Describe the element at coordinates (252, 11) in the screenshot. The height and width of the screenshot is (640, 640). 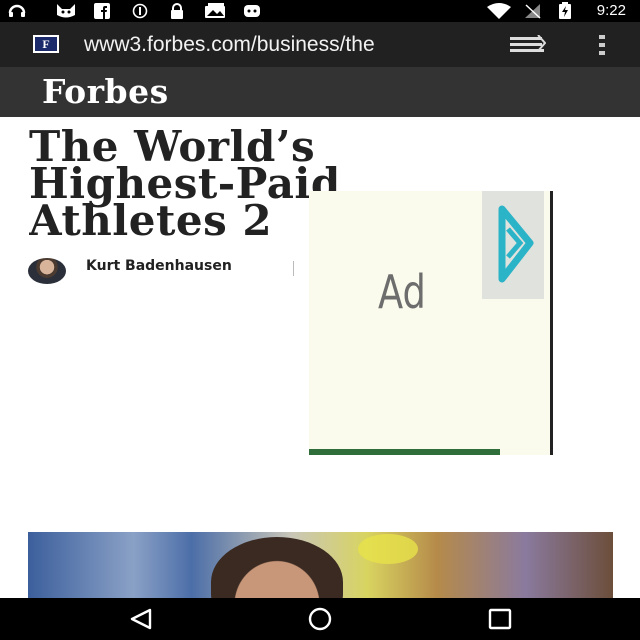
I see `android-icon` at that location.